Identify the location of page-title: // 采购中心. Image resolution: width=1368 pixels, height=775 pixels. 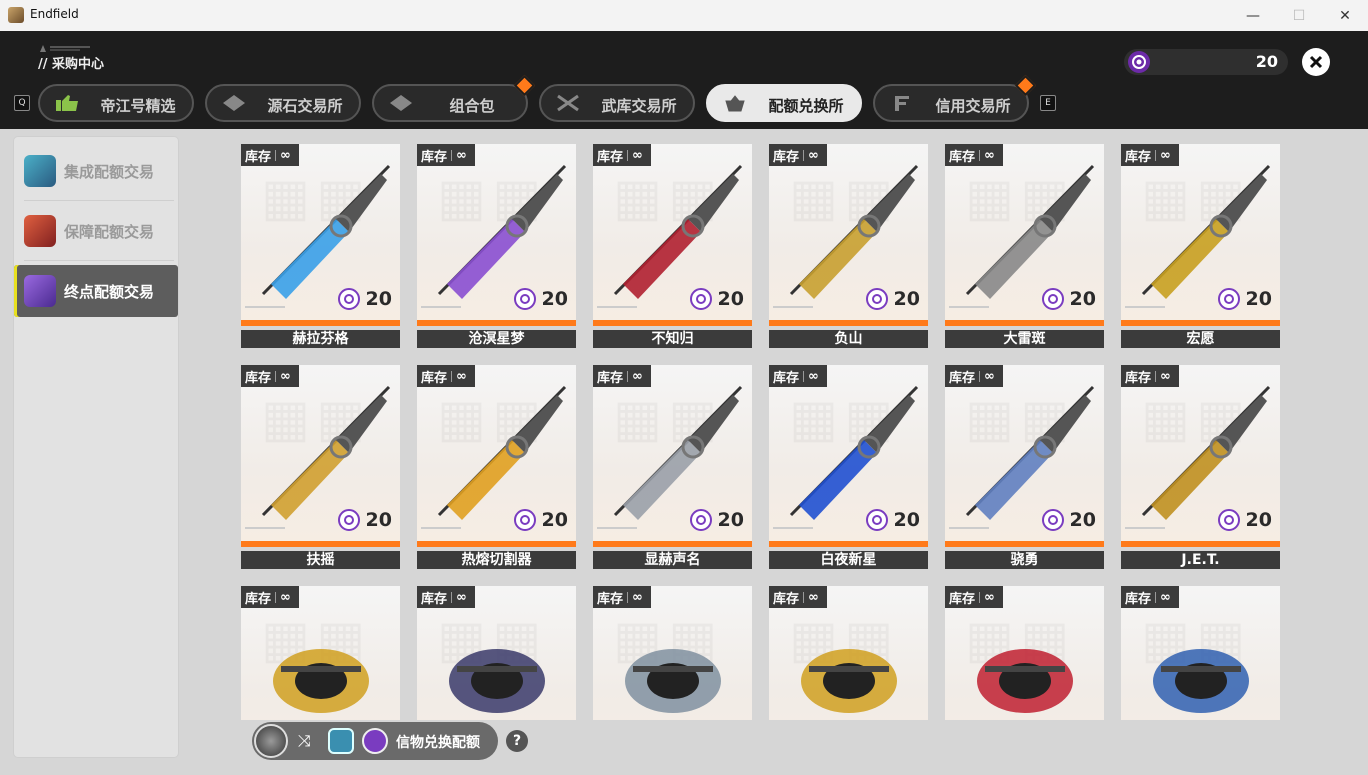
(71, 64).